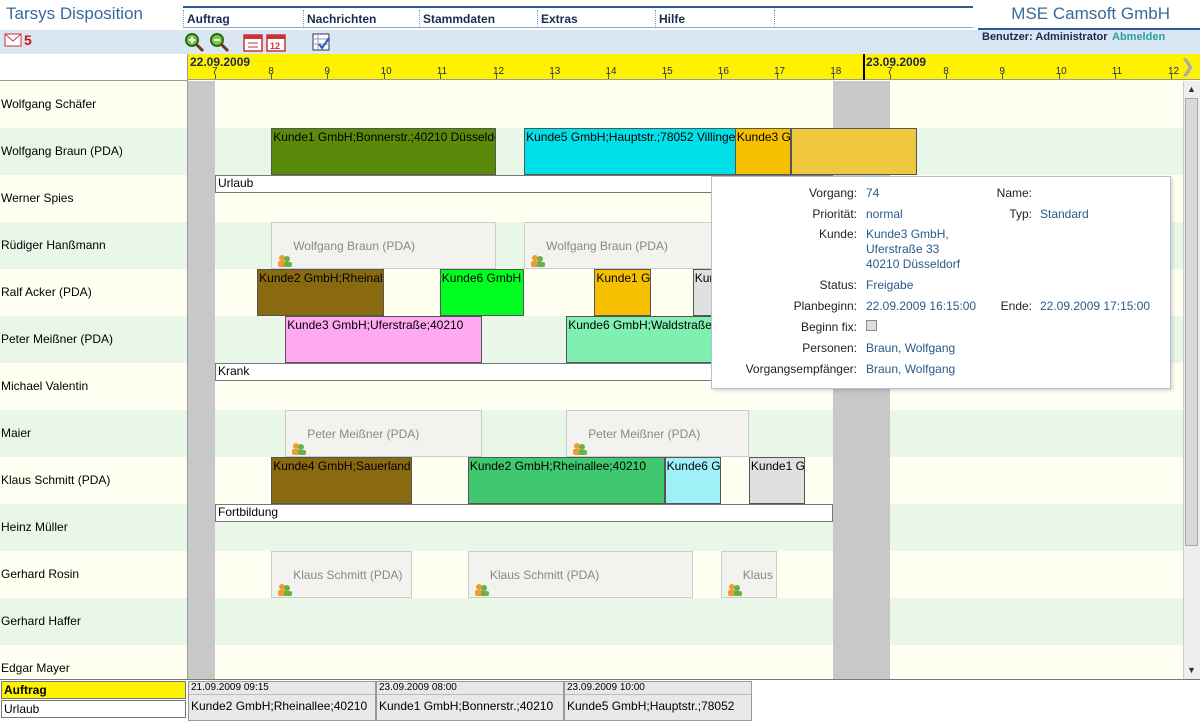 This screenshot has width=1200, height=721. What do you see at coordinates (219, 42) in the screenshot?
I see `zoom-out-icon` at bounding box center [219, 42].